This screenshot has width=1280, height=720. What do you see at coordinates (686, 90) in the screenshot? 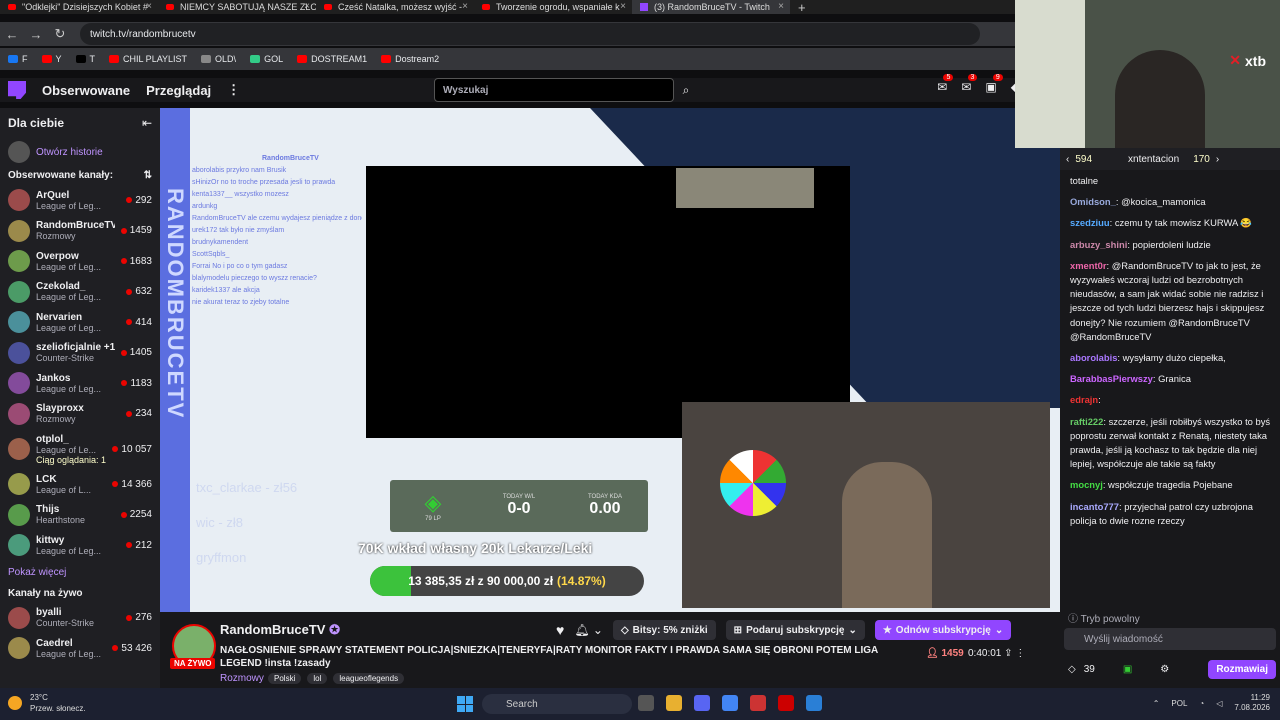
I see `search-icon: ⌕` at bounding box center [686, 90].